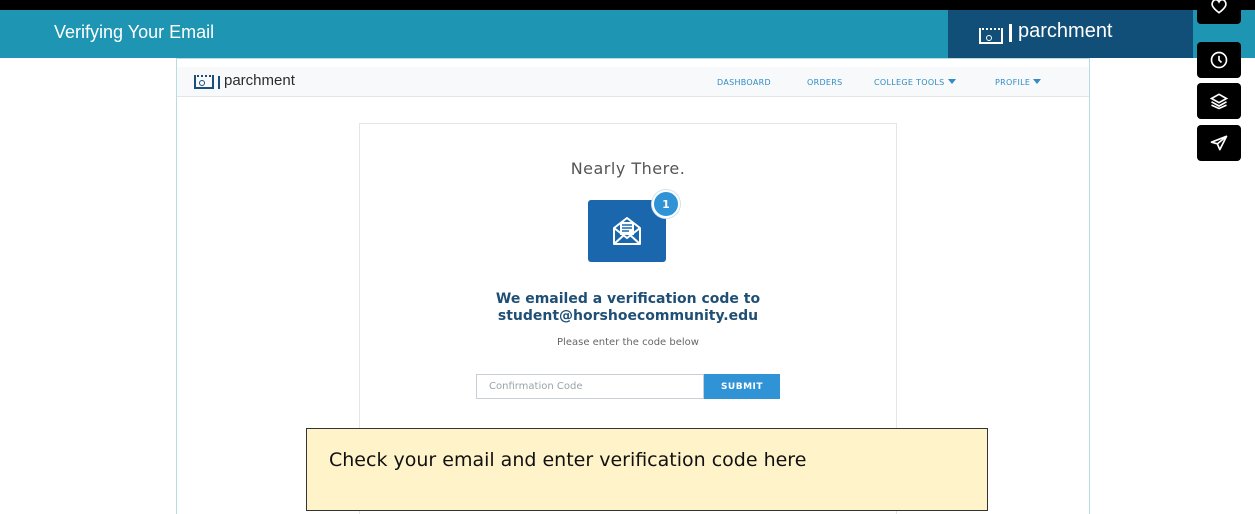 This screenshot has width=1255, height=514. Describe the element at coordinates (628, 342) in the screenshot. I see `instruction-text: Please enter the code below` at that location.